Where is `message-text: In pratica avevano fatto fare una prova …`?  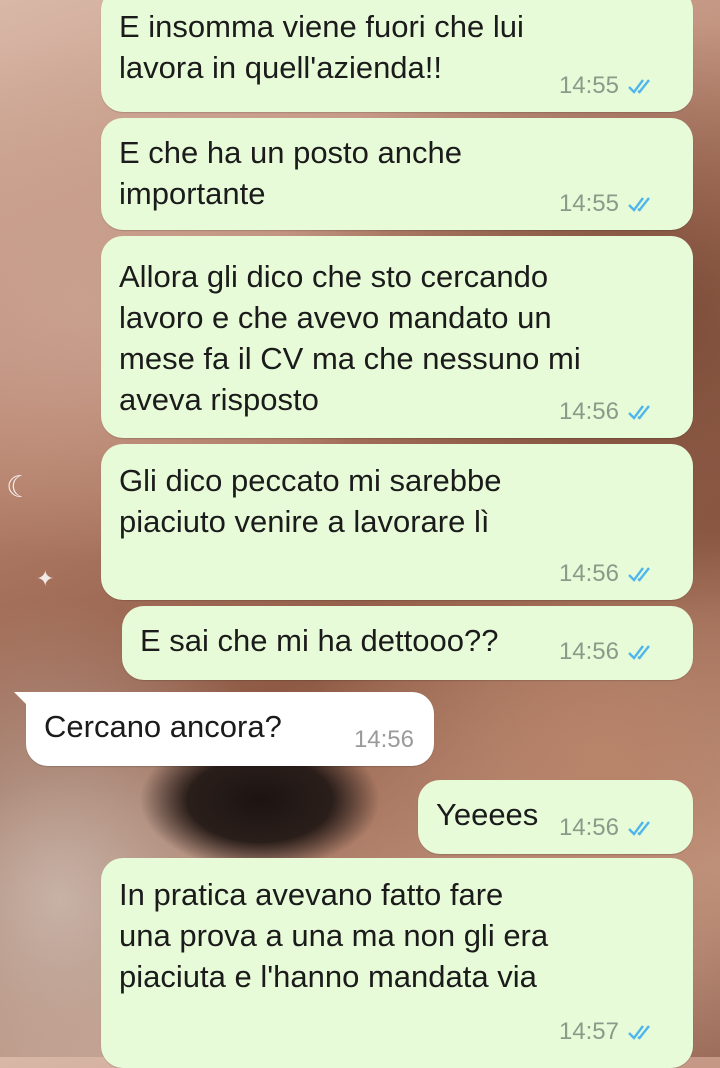 message-text: In pratica avevano fatto fare una prova … is located at coordinates (334, 935).